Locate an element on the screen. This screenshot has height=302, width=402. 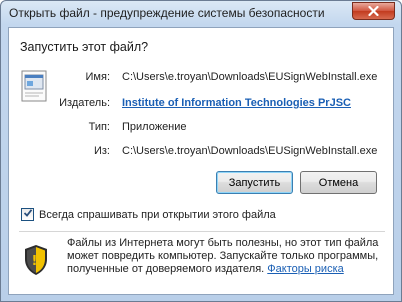
type-value: Приложение is located at coordinates (154, 127).